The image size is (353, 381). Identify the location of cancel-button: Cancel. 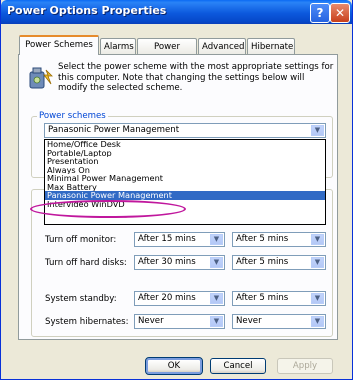
(238, 366).